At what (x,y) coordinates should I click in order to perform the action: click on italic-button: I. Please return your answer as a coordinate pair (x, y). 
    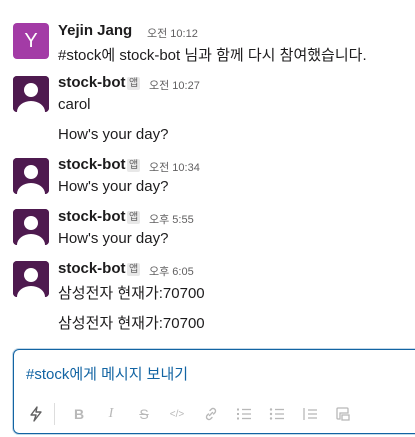
    Looking at the image, I should click on (111, 414).